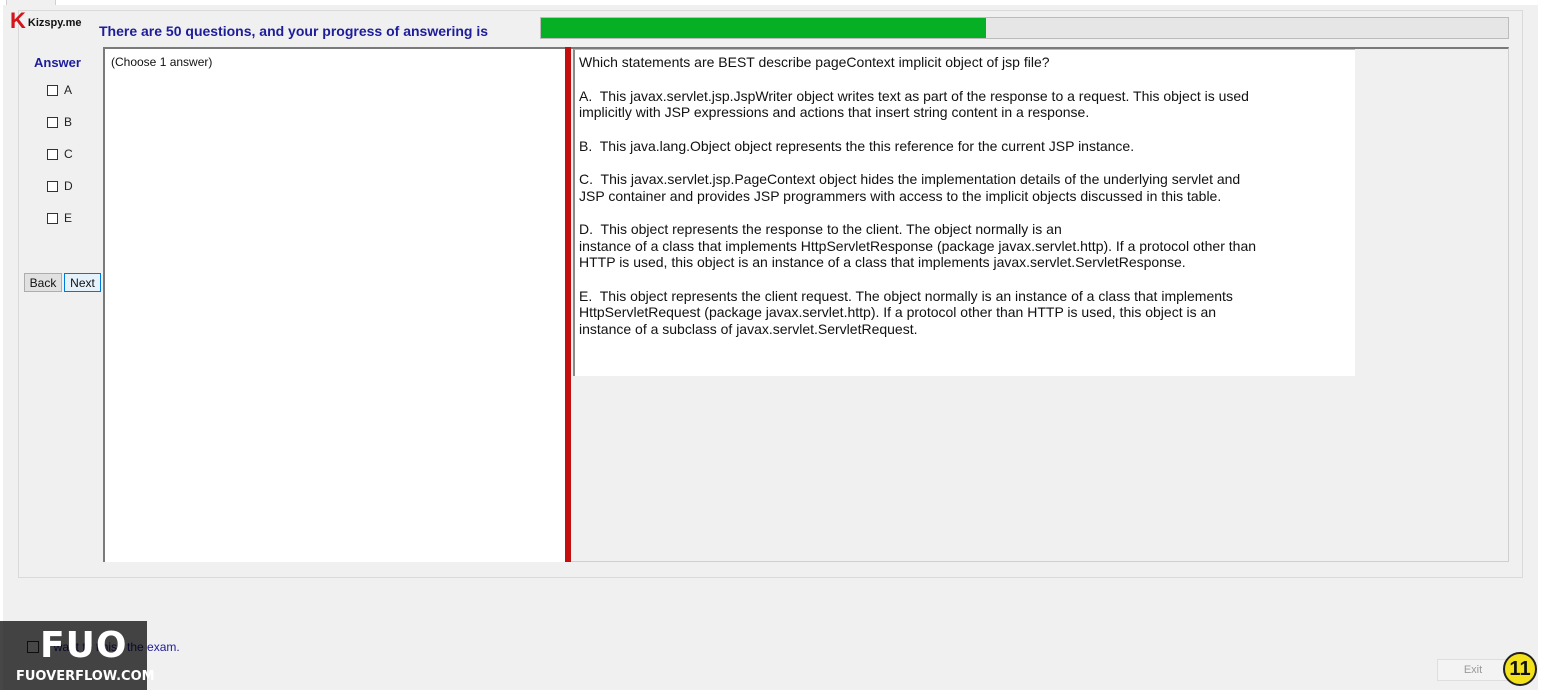 This screenshot has width=1542, height=690. I want to click on watermark-big: FUO, so click(84, 645).